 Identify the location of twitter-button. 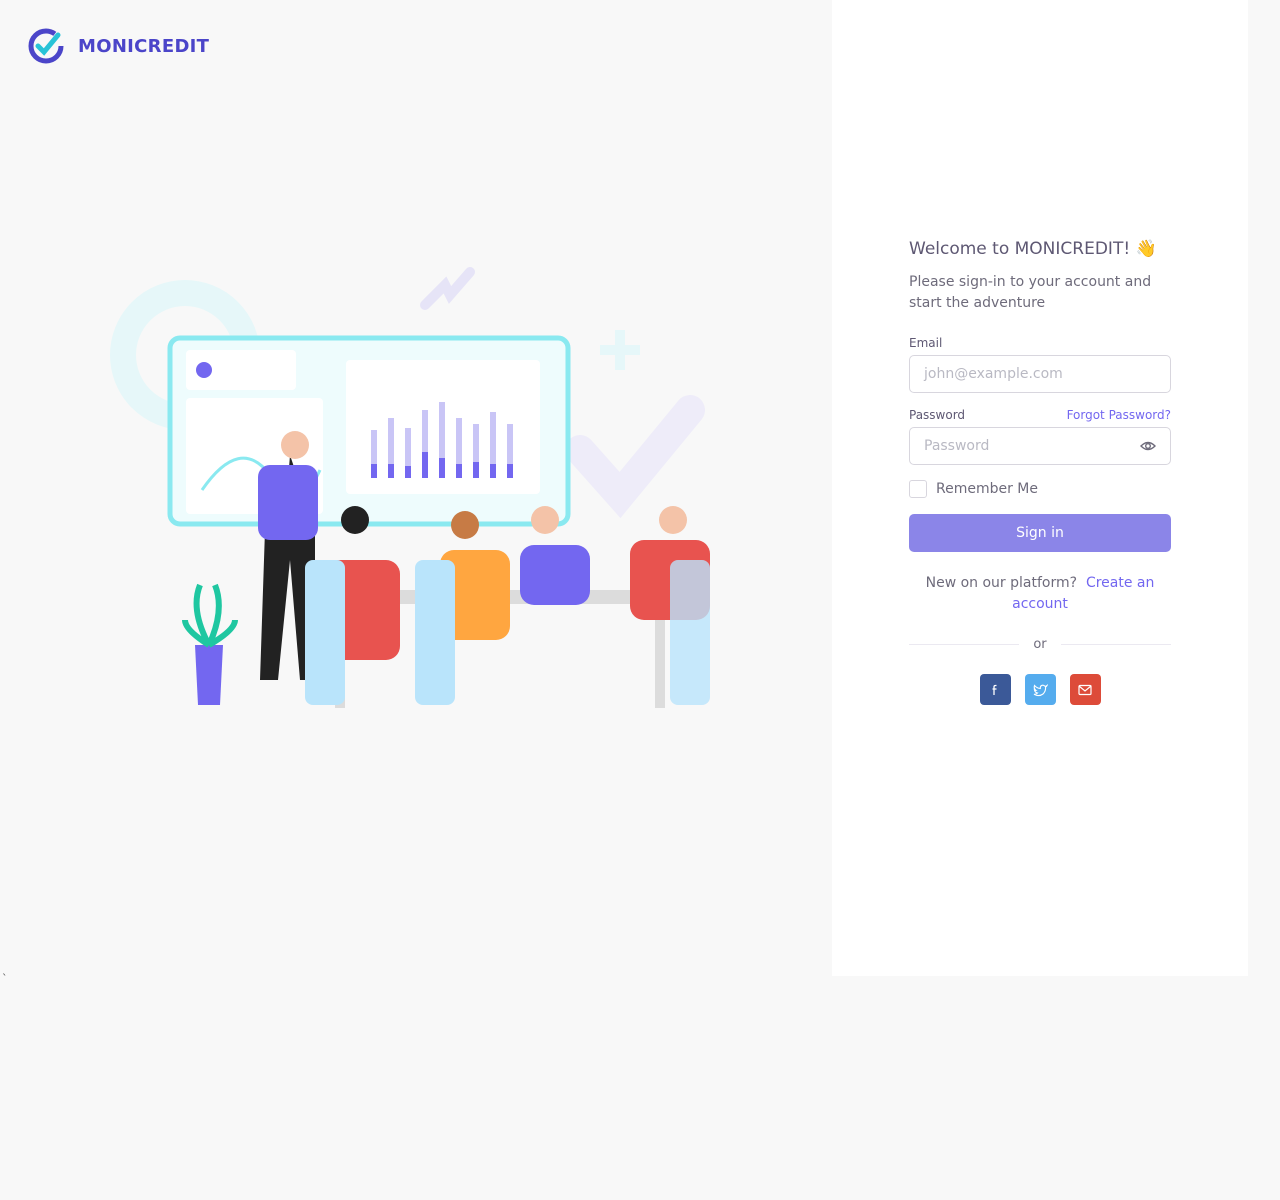
(1040, 689).